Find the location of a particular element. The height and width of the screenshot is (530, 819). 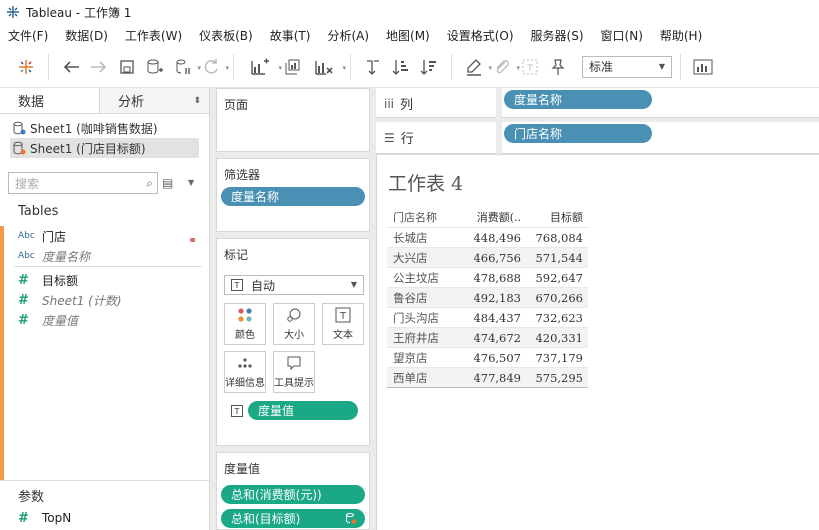

data-pane-tabs: 数据 分析 ⬍ is located at coordinates (104, 101).